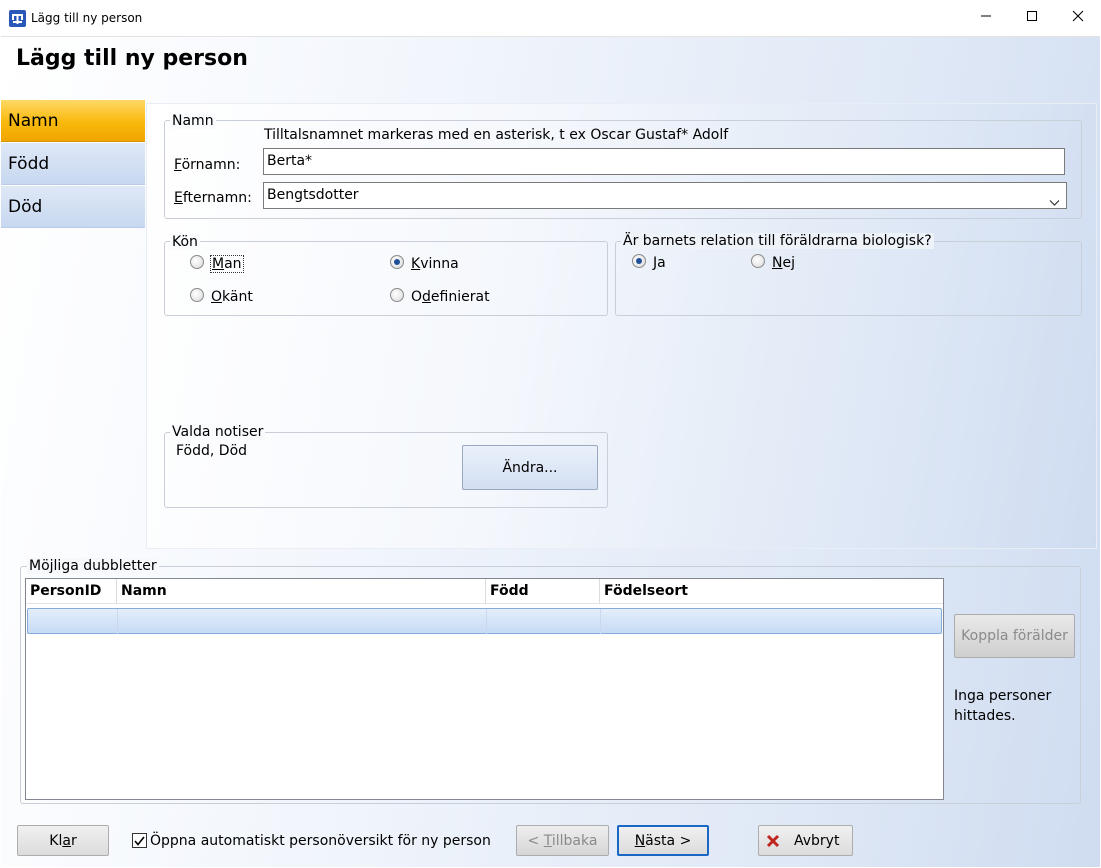  What do you see at coordinates (1032, 16) in the screenshot?
I see `maximize-button` at bounding box center [1032, 16].